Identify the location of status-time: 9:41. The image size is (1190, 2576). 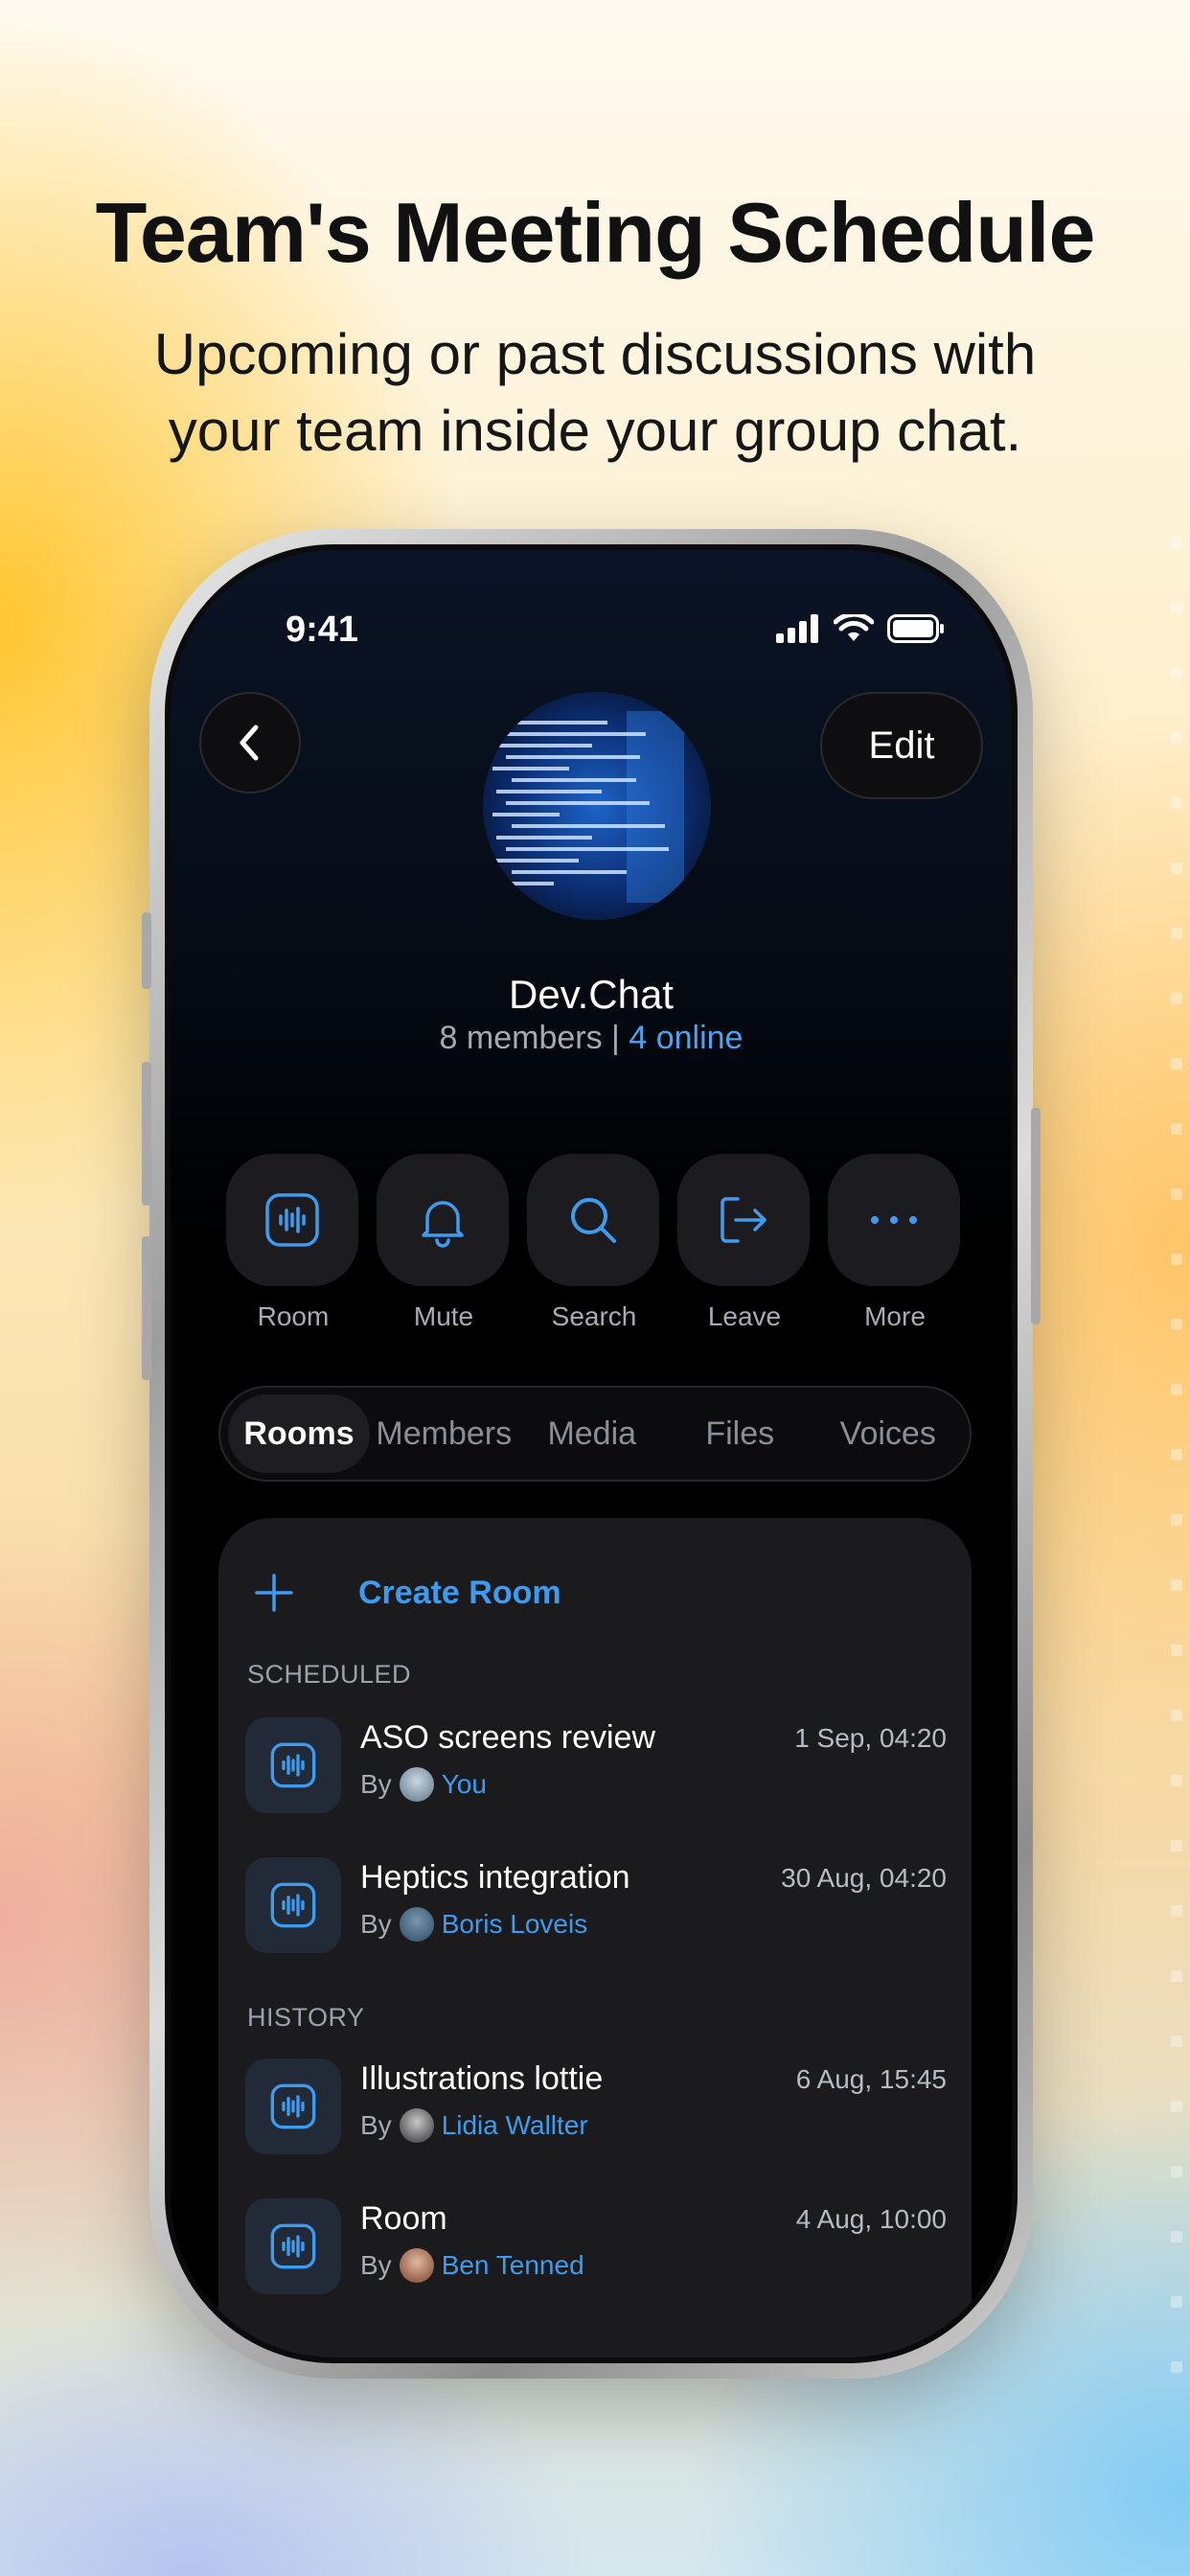
(323, 630).